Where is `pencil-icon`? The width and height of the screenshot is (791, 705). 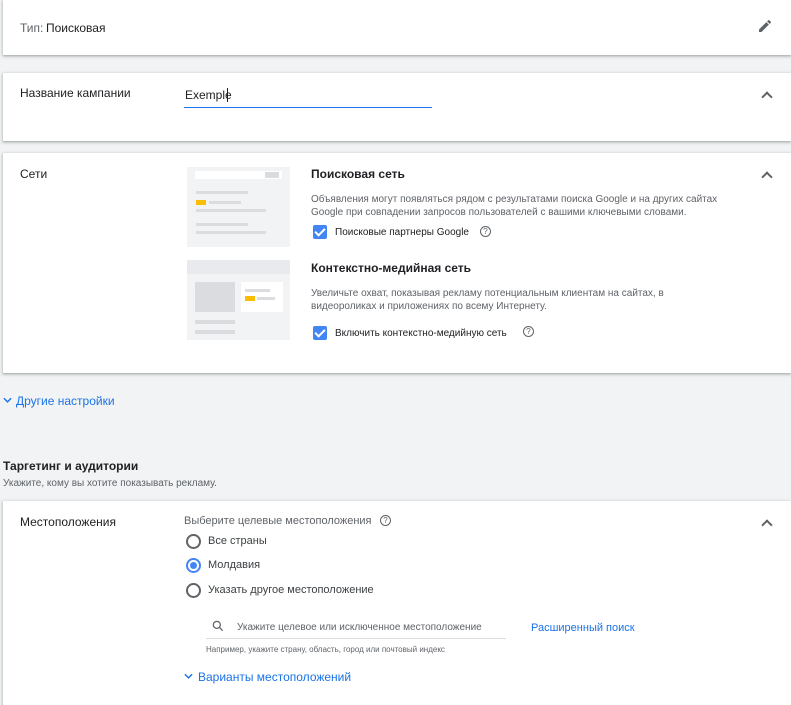
pencil-icon is located at coordinates (765, 26).